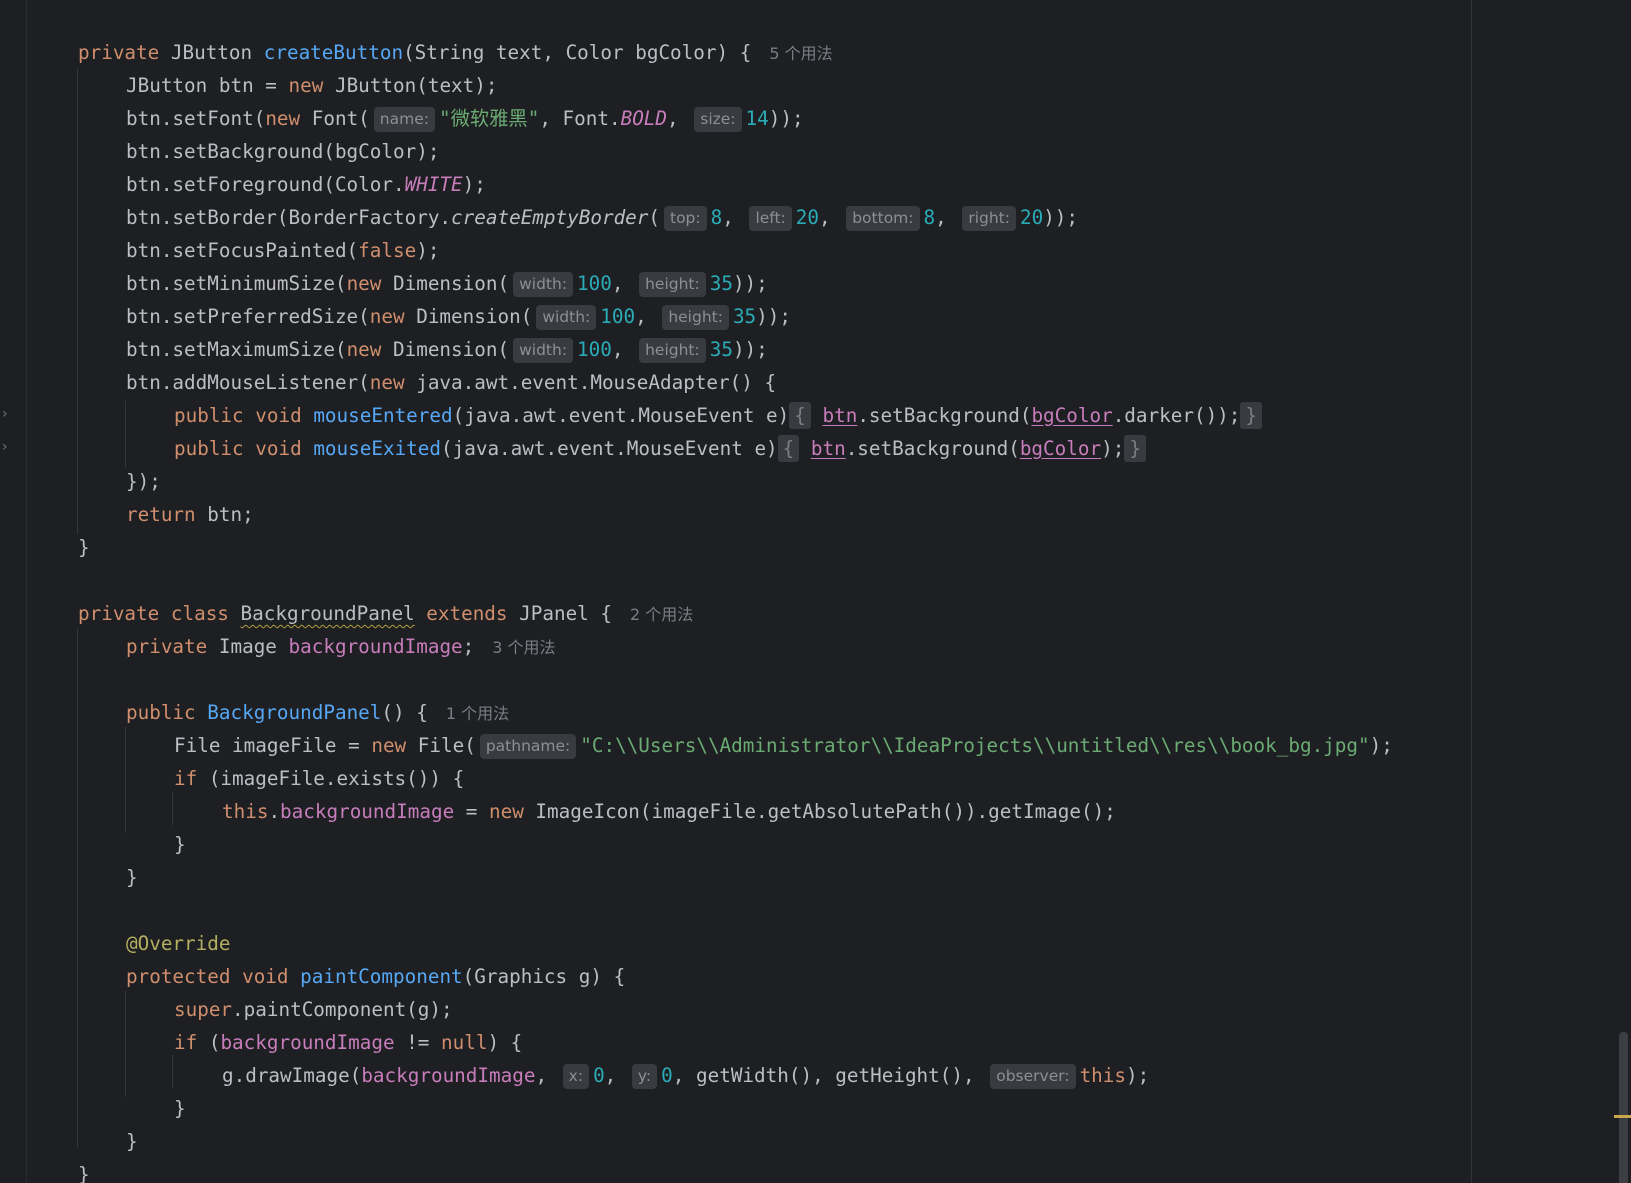 Image resolution: width=1631 pixels, height=1183 pixels. What do you see at coordinates (696, 250) in the screenshot?
I see `code-line: btn.setFocusPainted(false);` at bounding box center [696, 250].